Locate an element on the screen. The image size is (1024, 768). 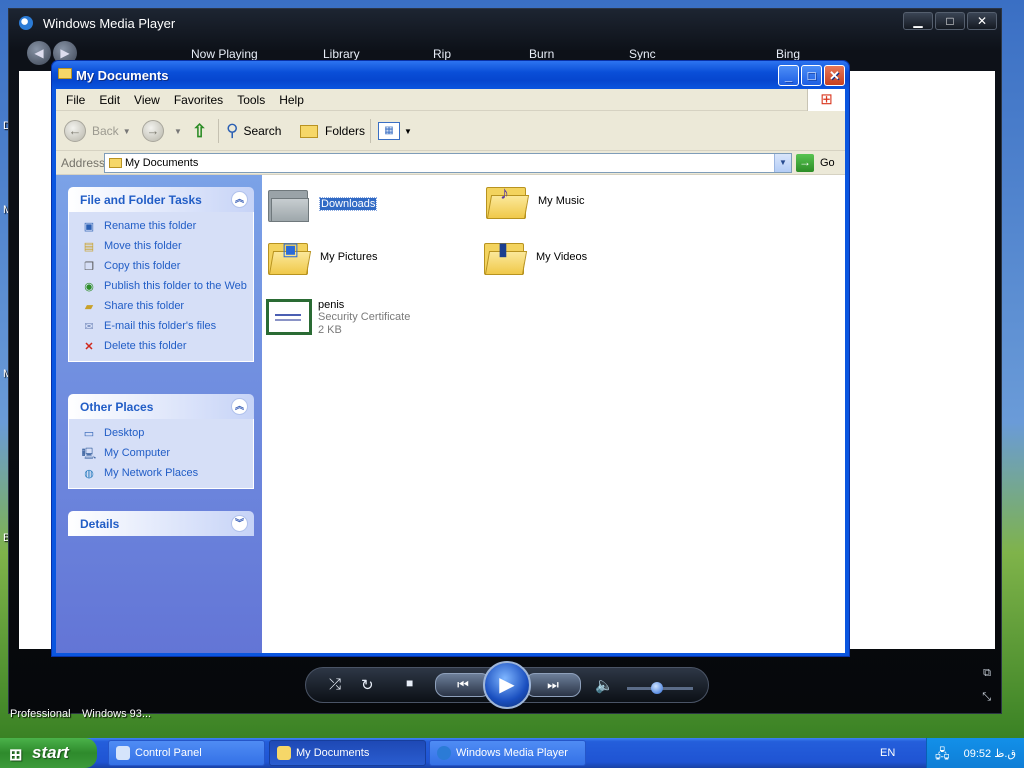
task-delete-folder: ✕ Delete this folder is located at coordinates (167, 347).